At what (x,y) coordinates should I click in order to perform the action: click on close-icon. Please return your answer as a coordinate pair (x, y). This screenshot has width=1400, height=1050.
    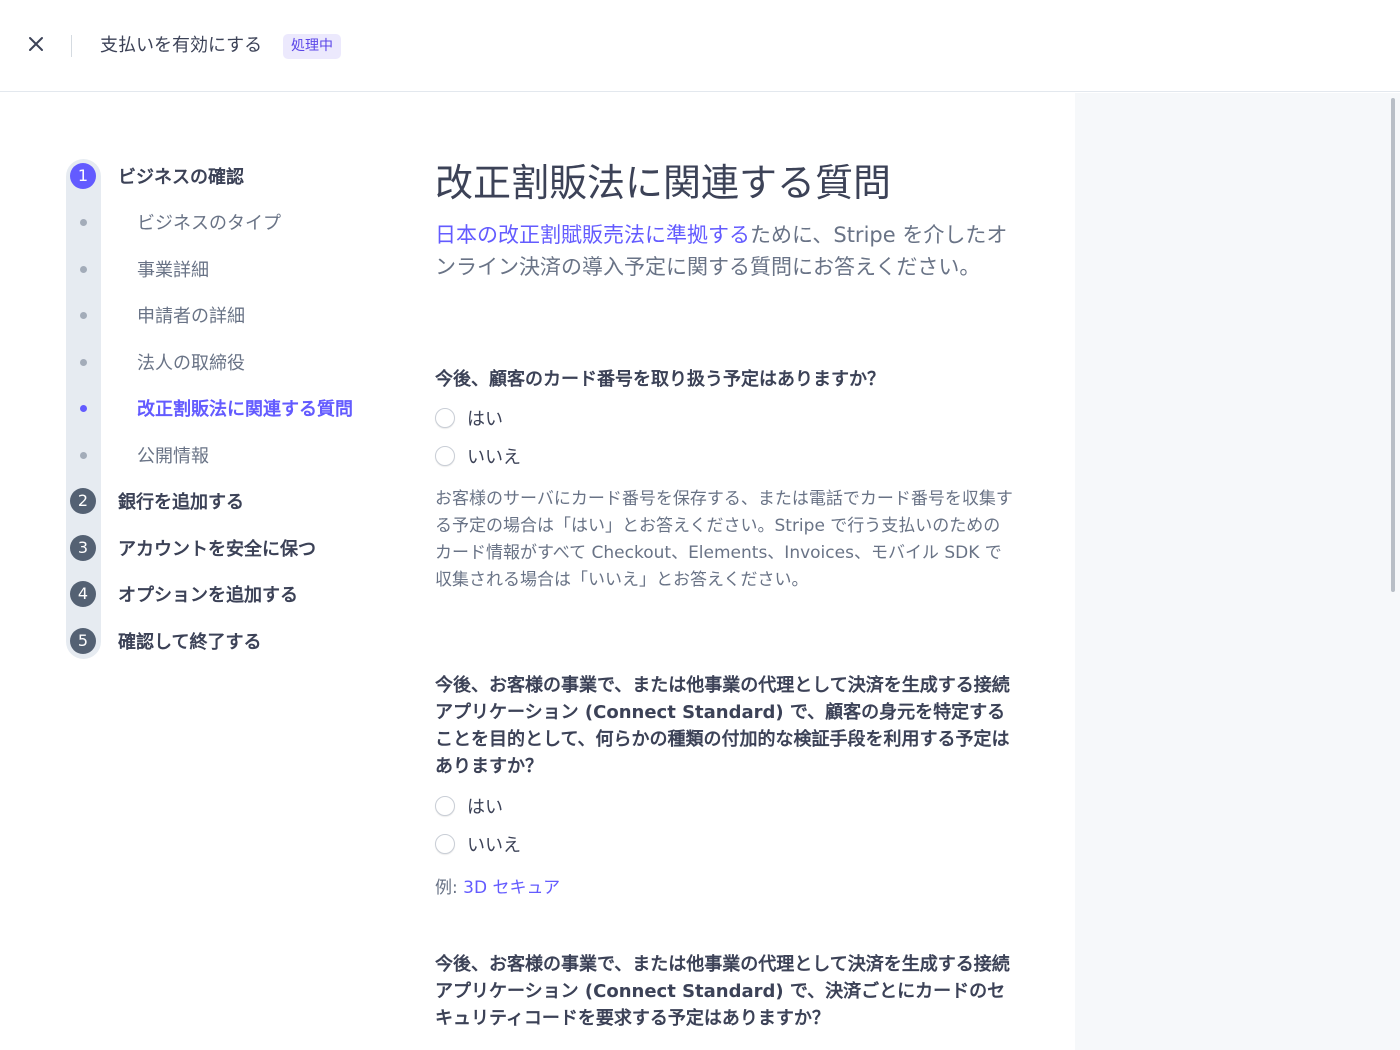
    Looking at the image, I should click on (36, 46).